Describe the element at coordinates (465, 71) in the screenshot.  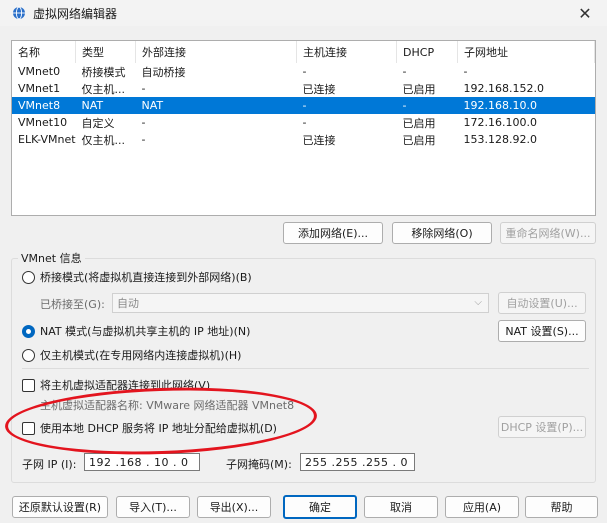
I see `cell-subnet: -` at that location.